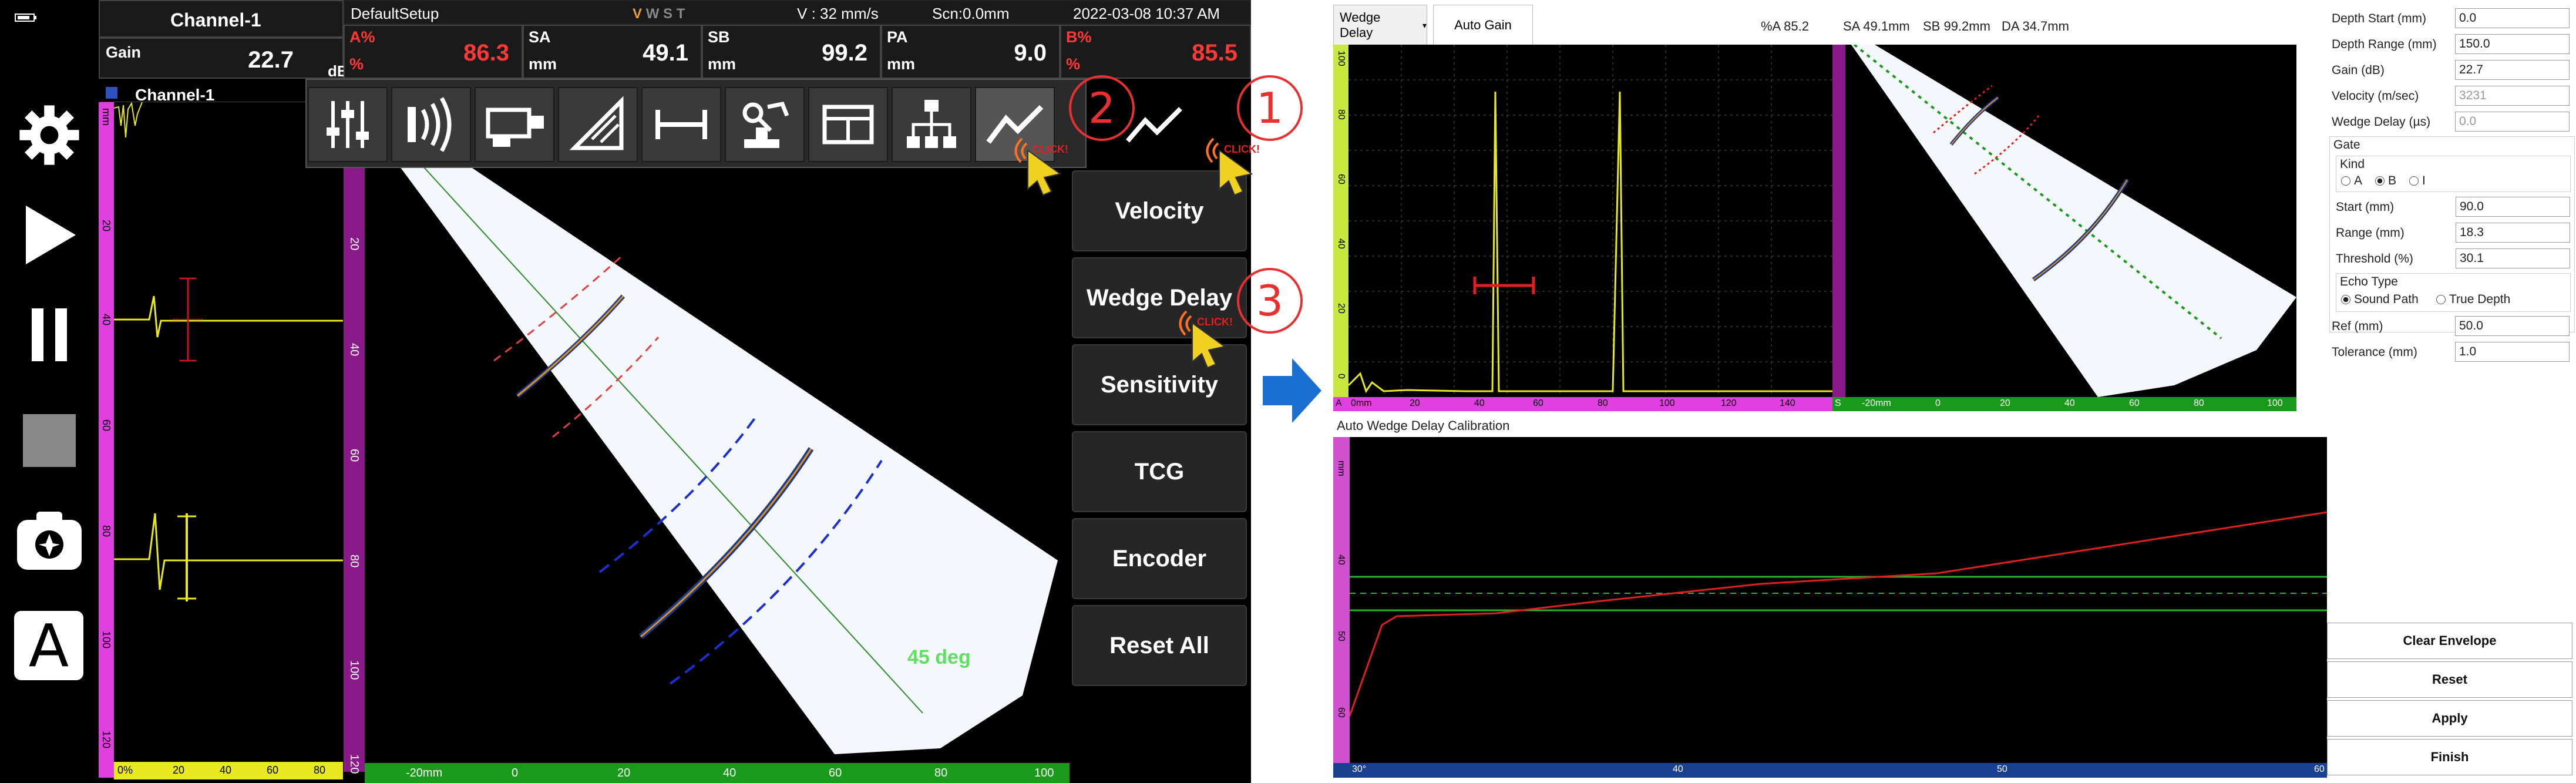 Image resolution: width=2576 pixels, height=783 pixels. Describe the element at coordinates (2357, 326) in the screenshot. I see `ref-label: Ref (mm)` at that location.